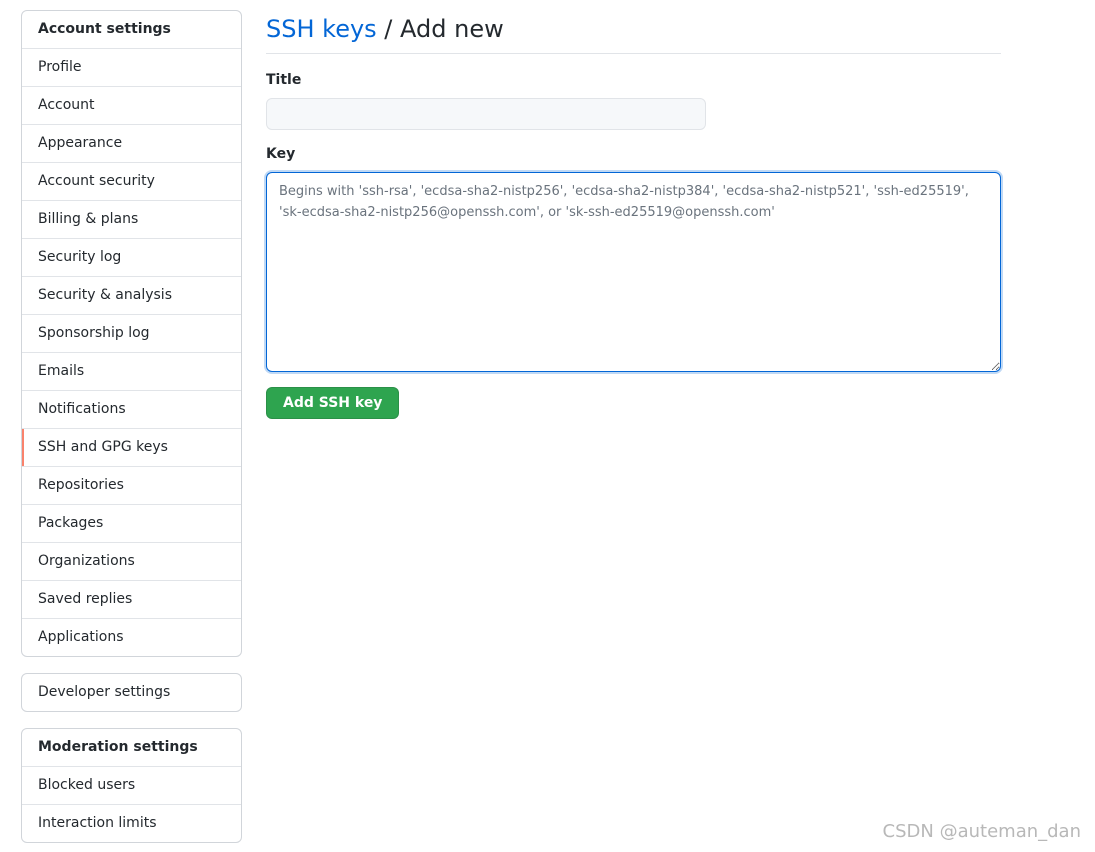 The image size is (1095, 852). I want to click on page-title: SSH keys / Add new, so click(633, 32).